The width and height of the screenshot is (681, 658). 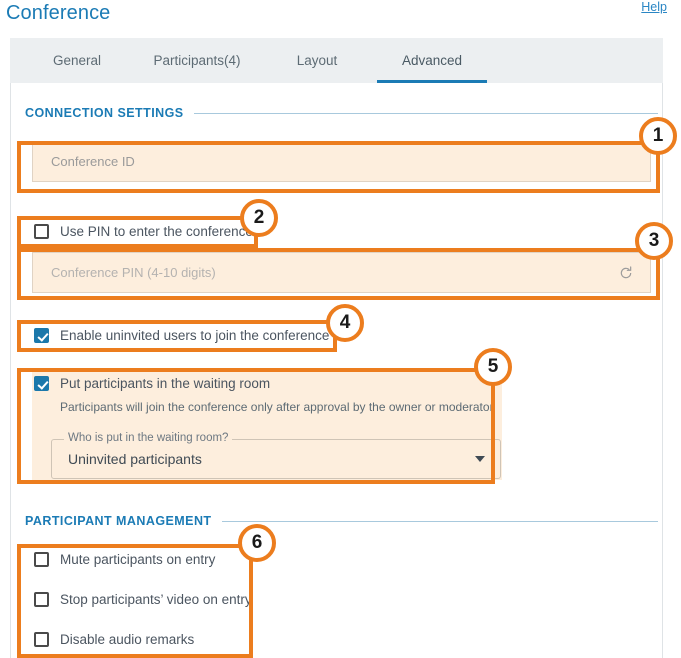 What do you see at coordinates (654, 241) in the screenshot?
I see `annotation-badge-3: 3` at bounding box center [654, 241].